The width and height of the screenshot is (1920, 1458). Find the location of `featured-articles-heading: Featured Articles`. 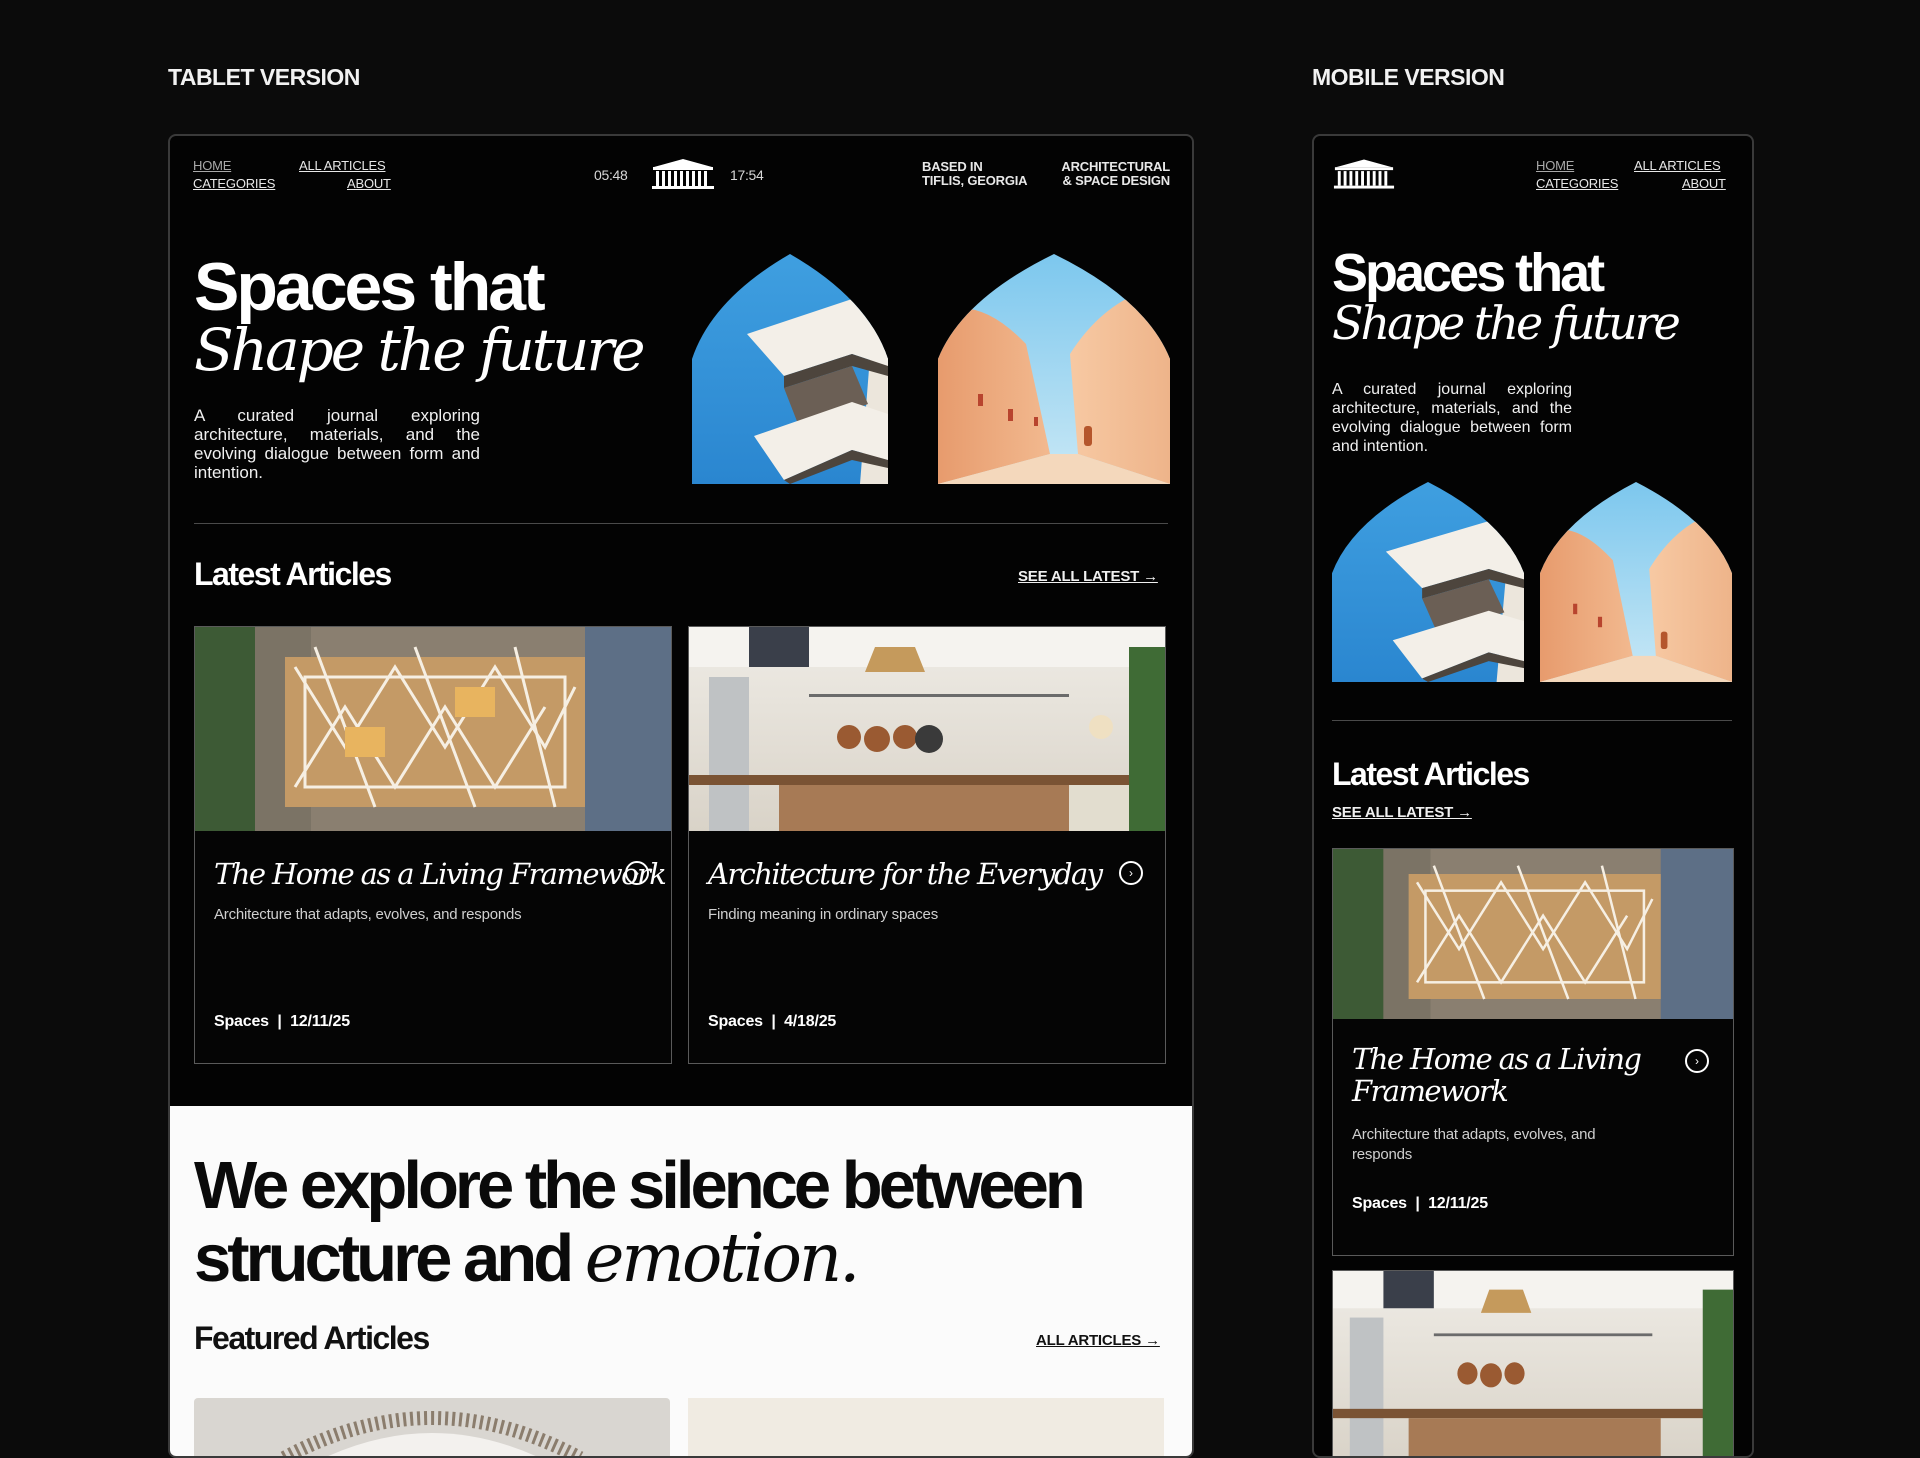

featured-articles-heading: Featured Articles is located at coordinates (312, 1338).